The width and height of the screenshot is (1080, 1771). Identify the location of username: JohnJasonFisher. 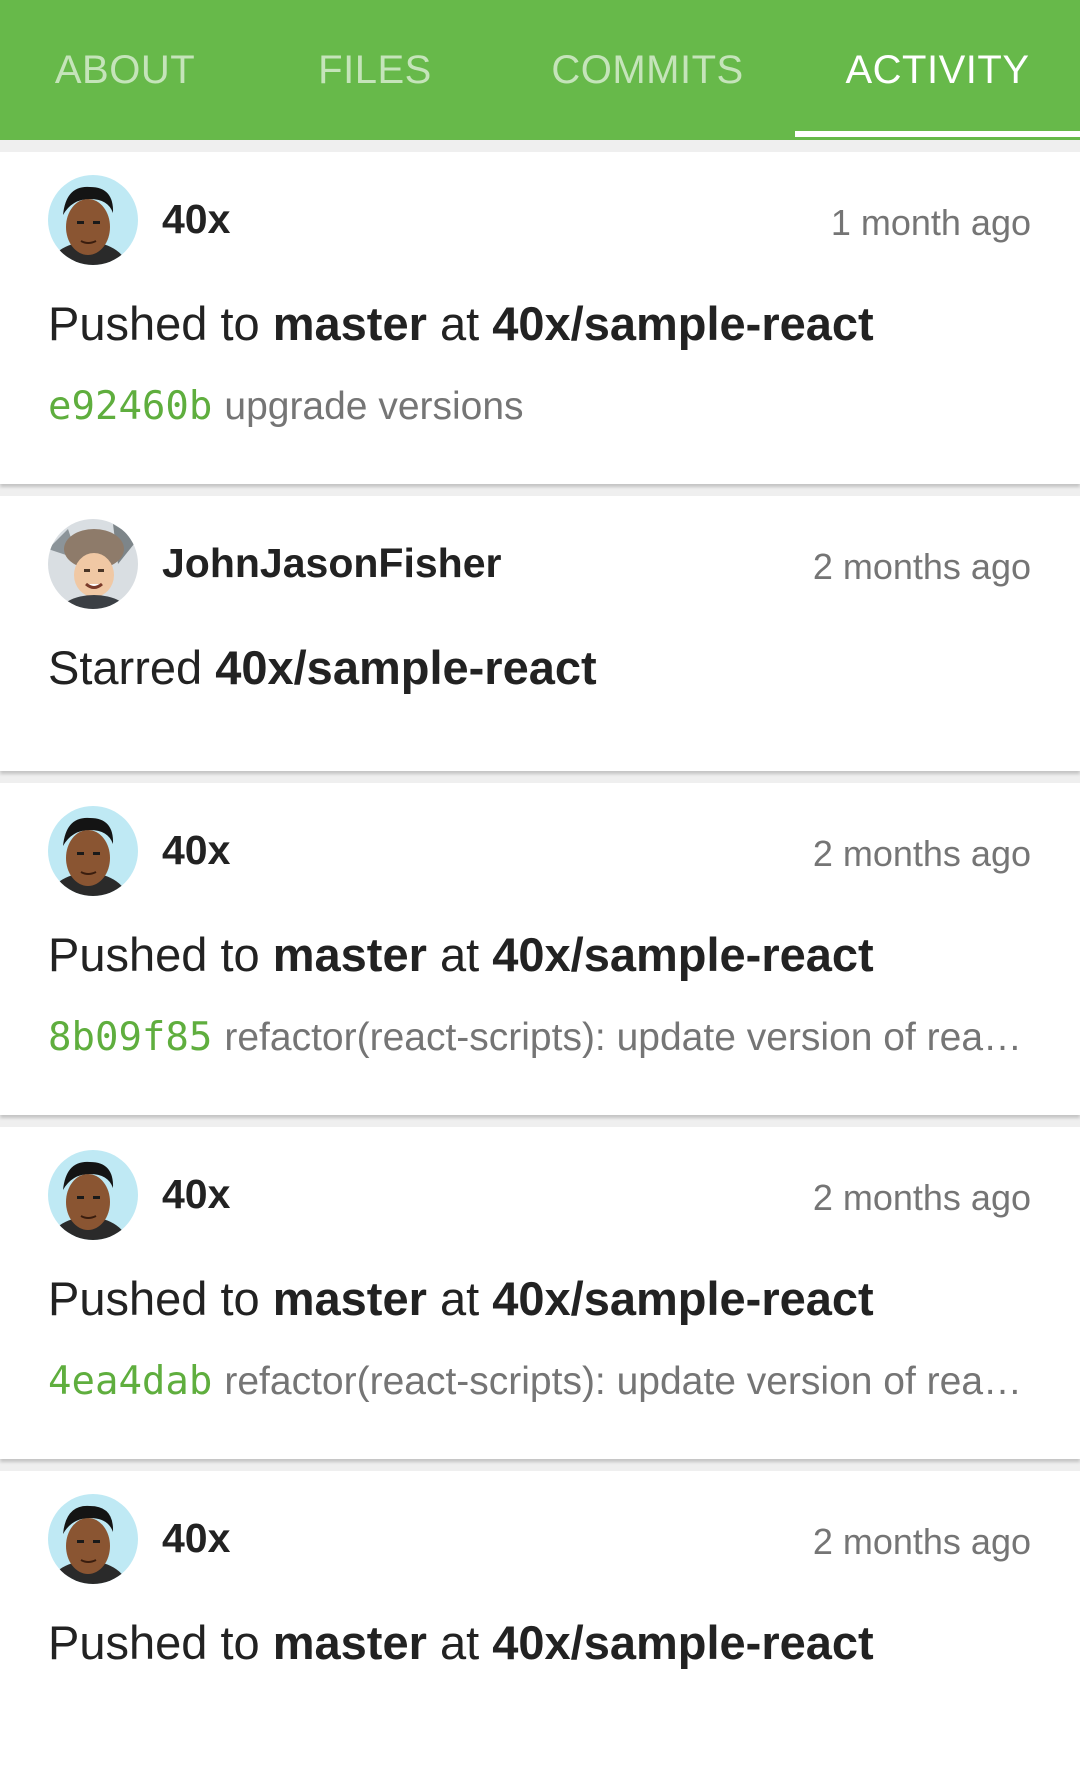
(331, 563).